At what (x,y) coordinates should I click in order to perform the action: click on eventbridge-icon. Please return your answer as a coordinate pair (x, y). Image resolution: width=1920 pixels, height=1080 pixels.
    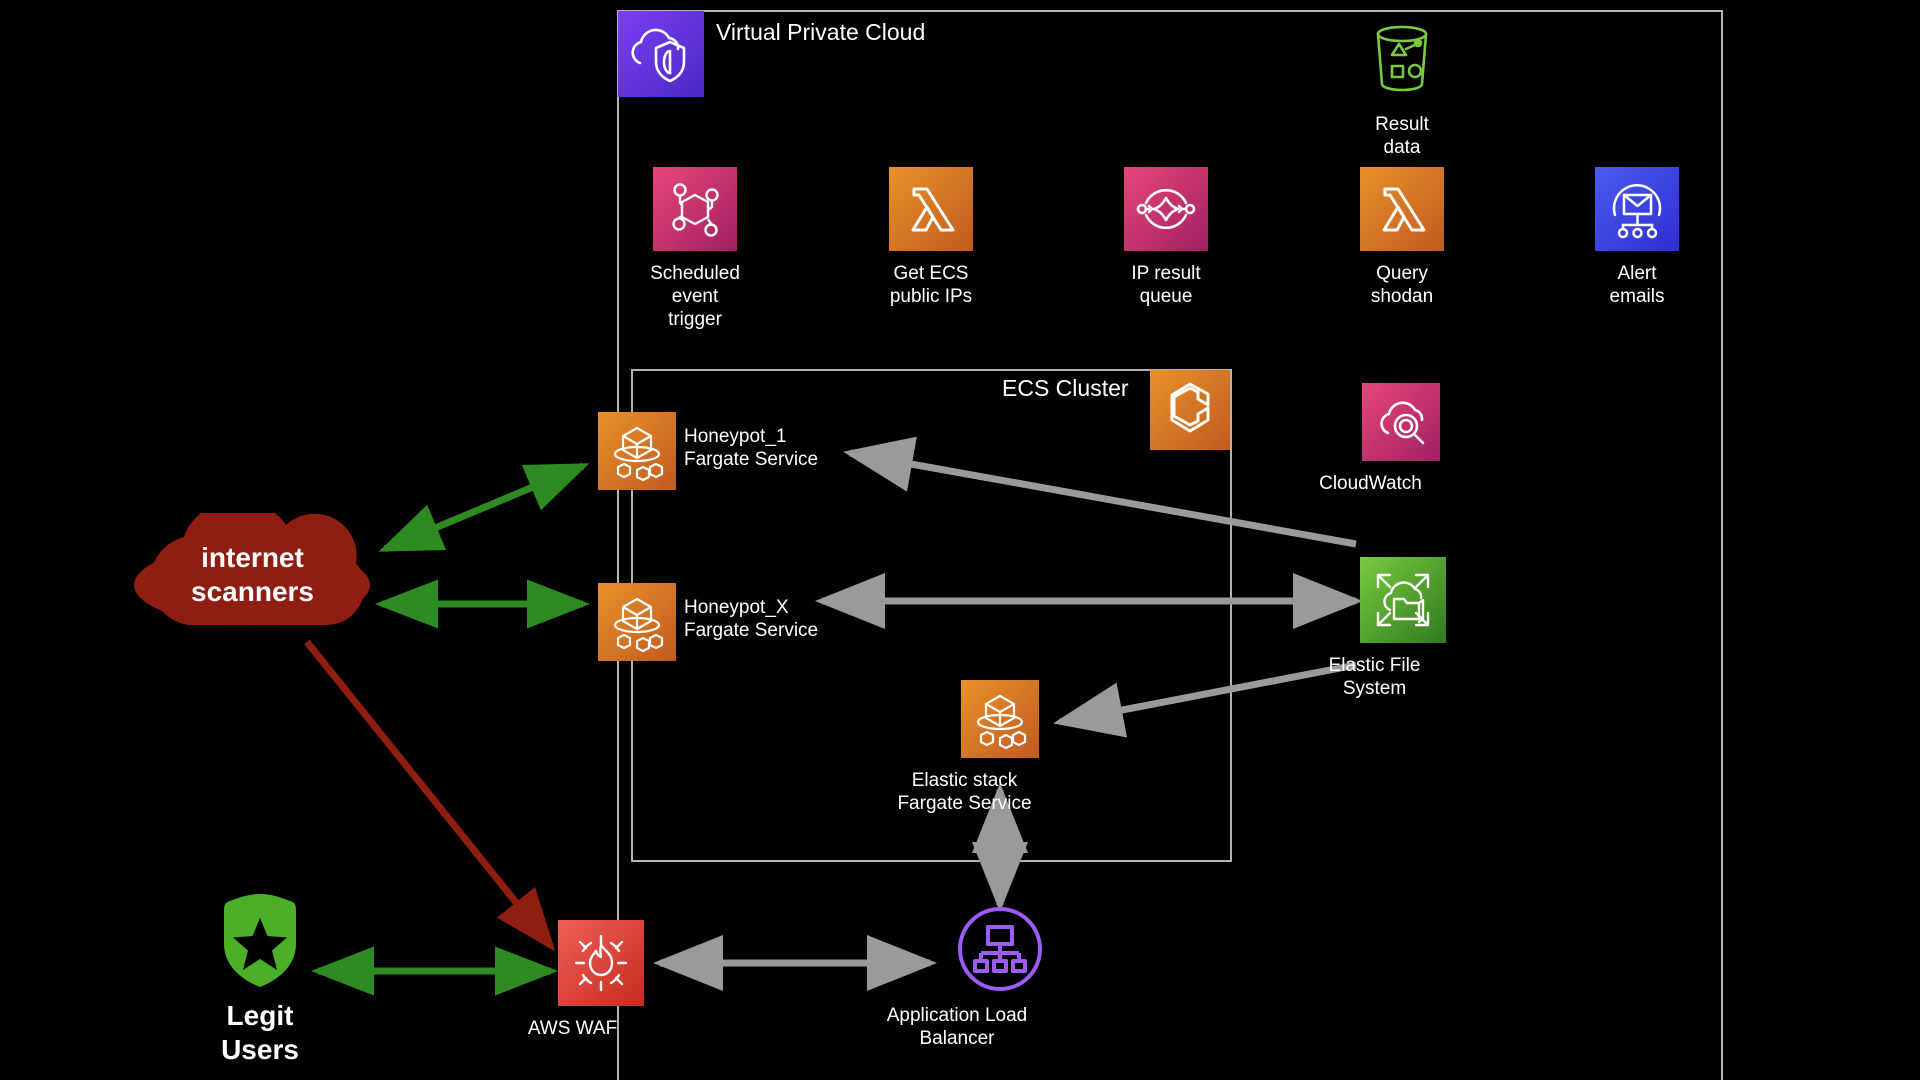
    Looking at the image, I should click on (695, 211).